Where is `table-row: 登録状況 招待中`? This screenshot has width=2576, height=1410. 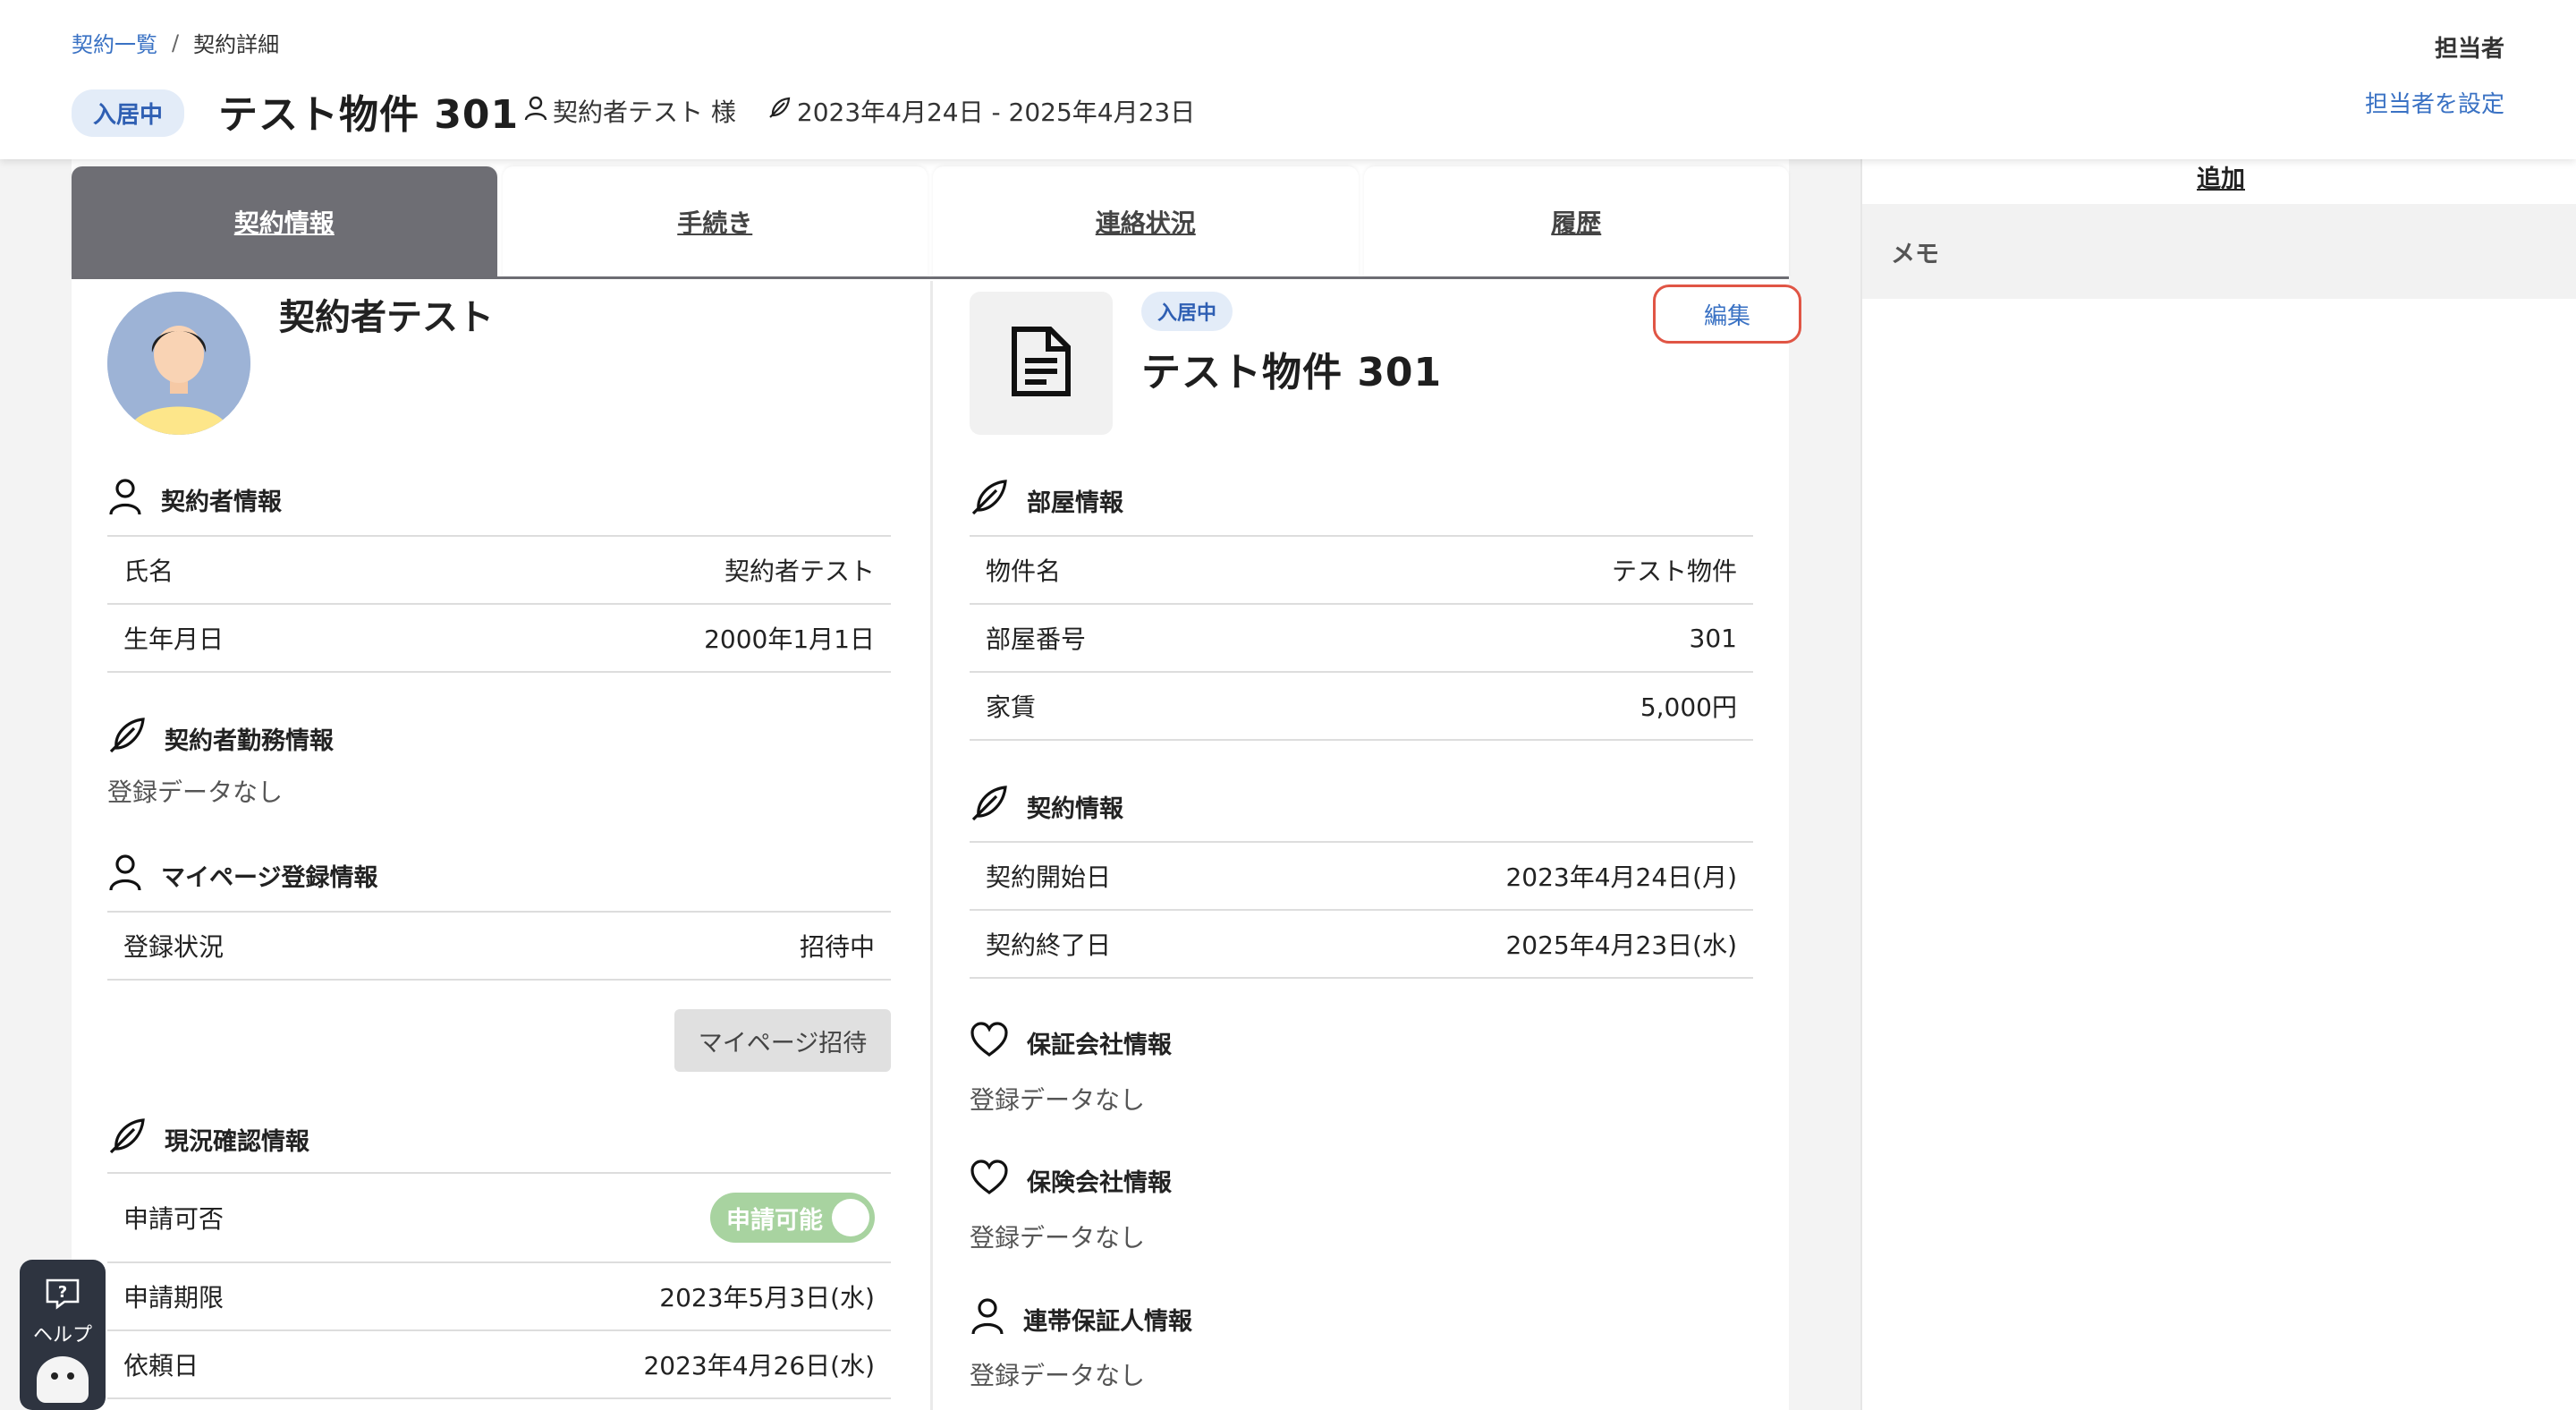
table-row: 登録状況 招待中 is located at coordinates (499, 947).